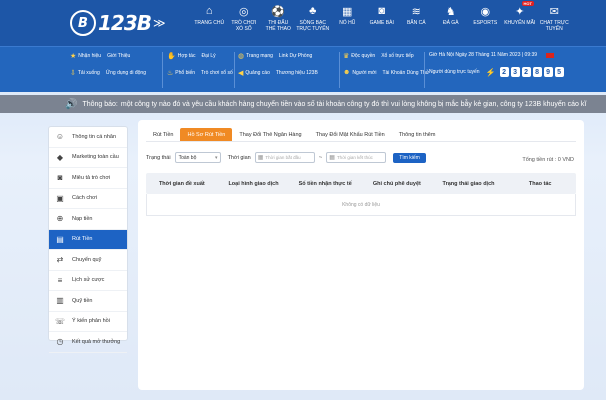  What do you see at coordinates (125, 23) in the screenshot?
I see `logo-text: 123B` at bounding box center [125, 23].